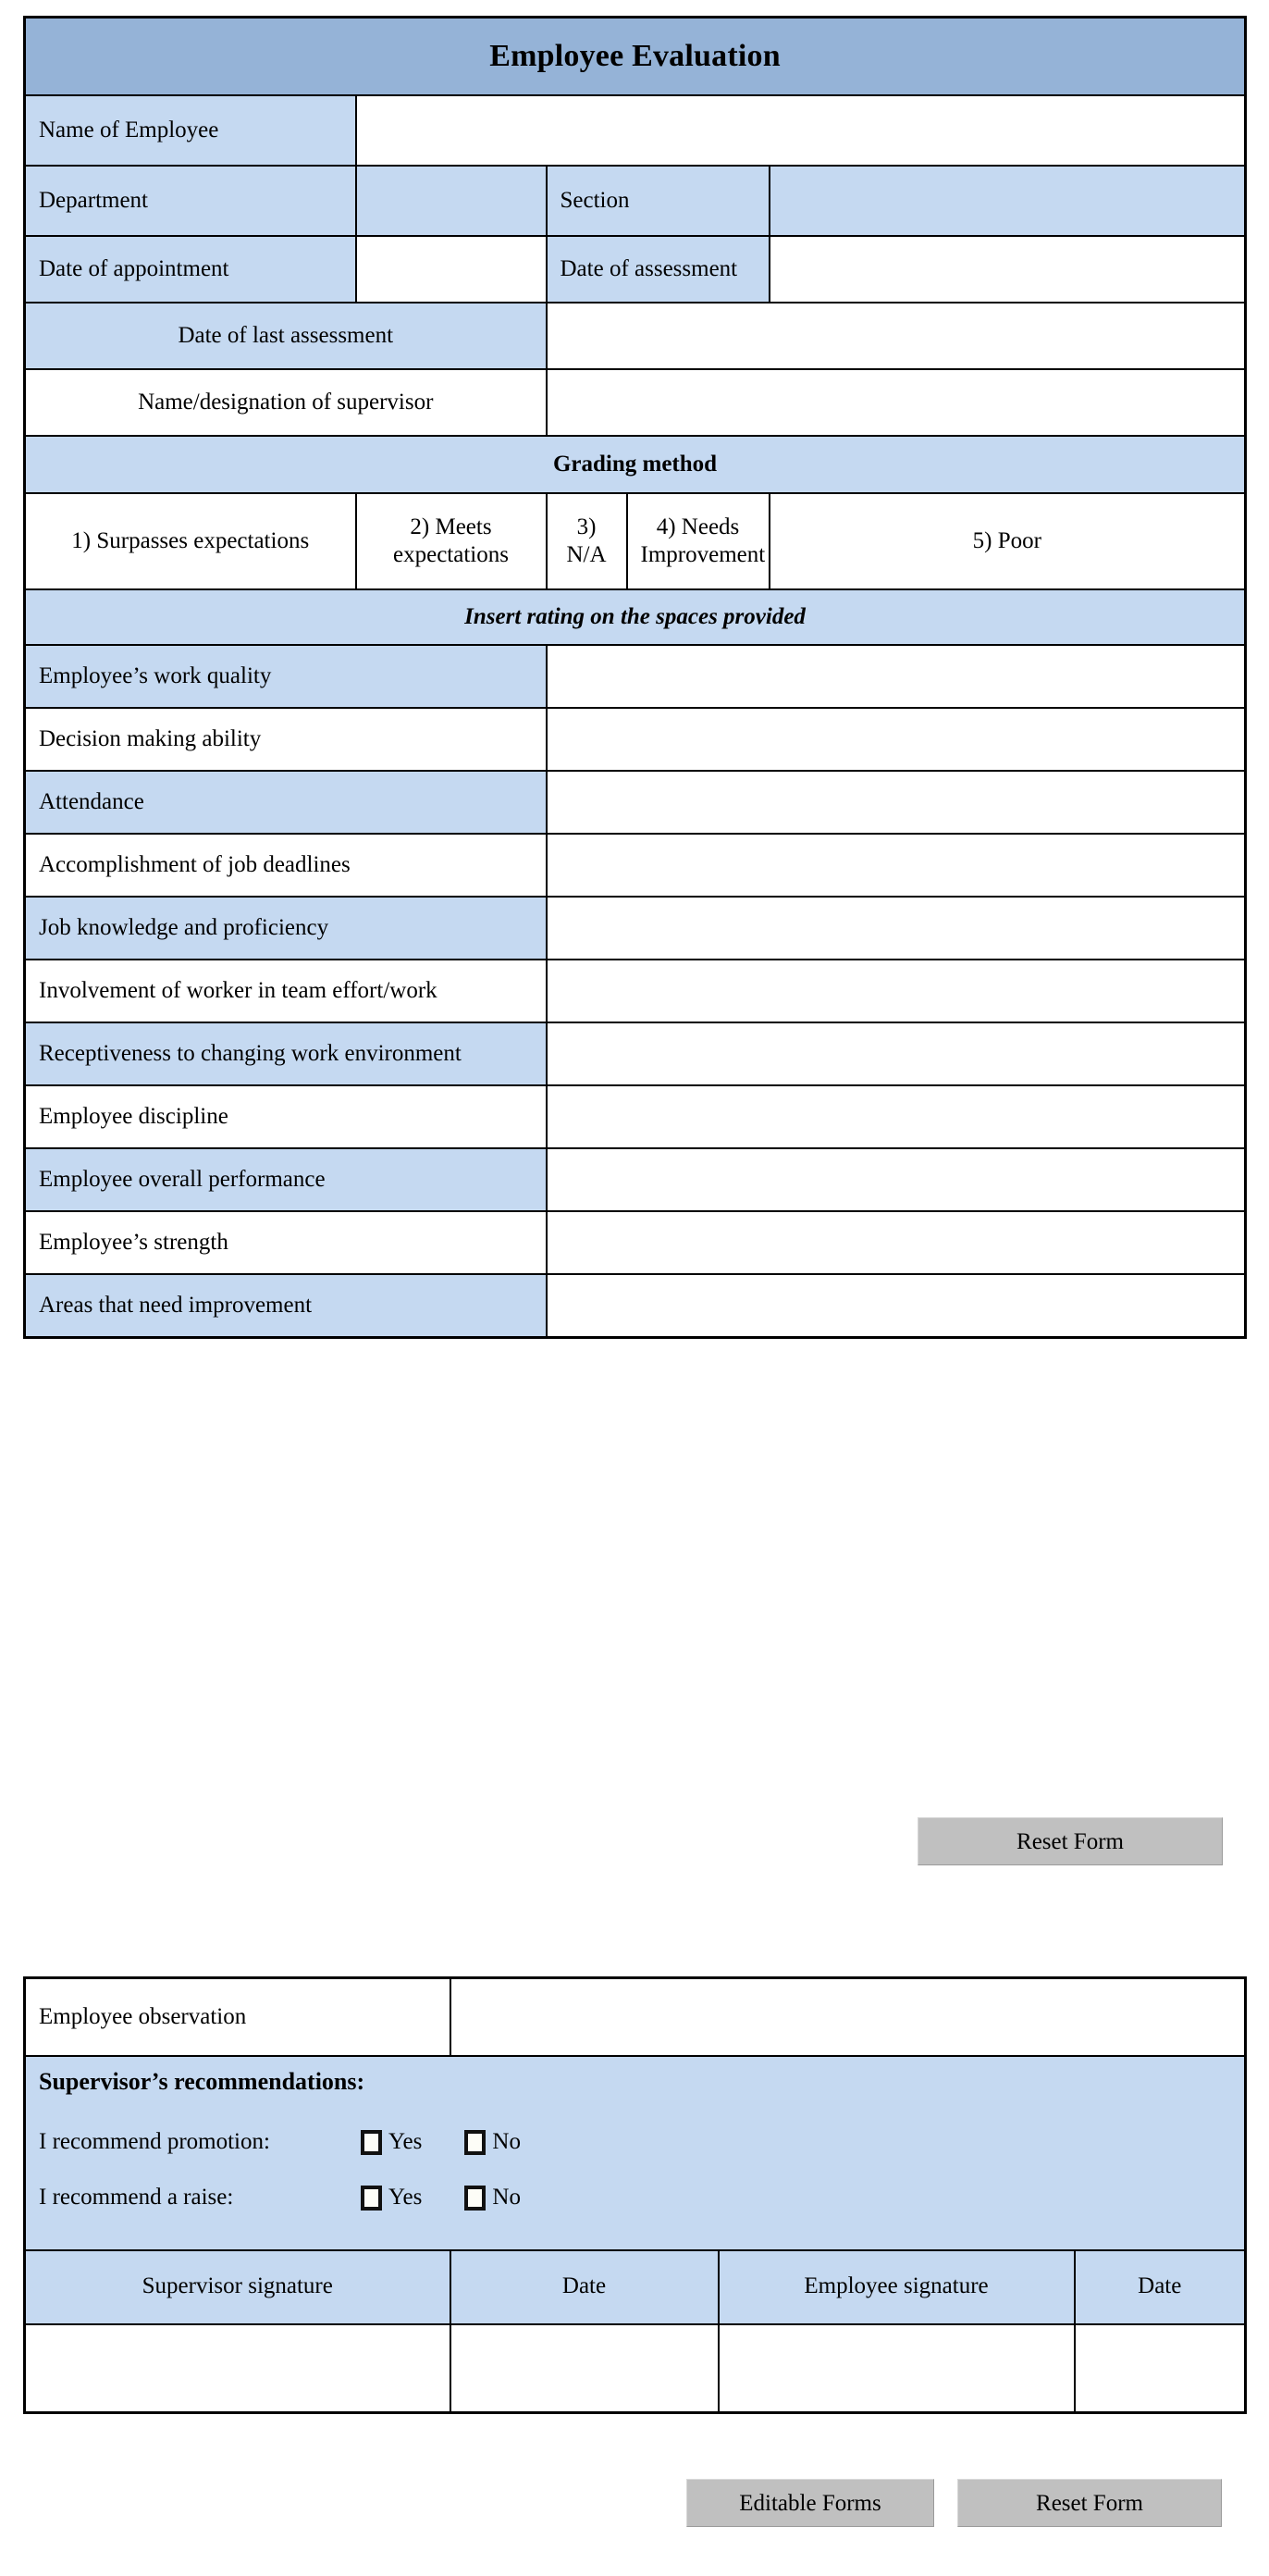  What do you see at coordinates (1089, 2503) in the screenshot?
I see `reset-form-button-bottom: Reset Form` at bounding box center [1089, 2503].